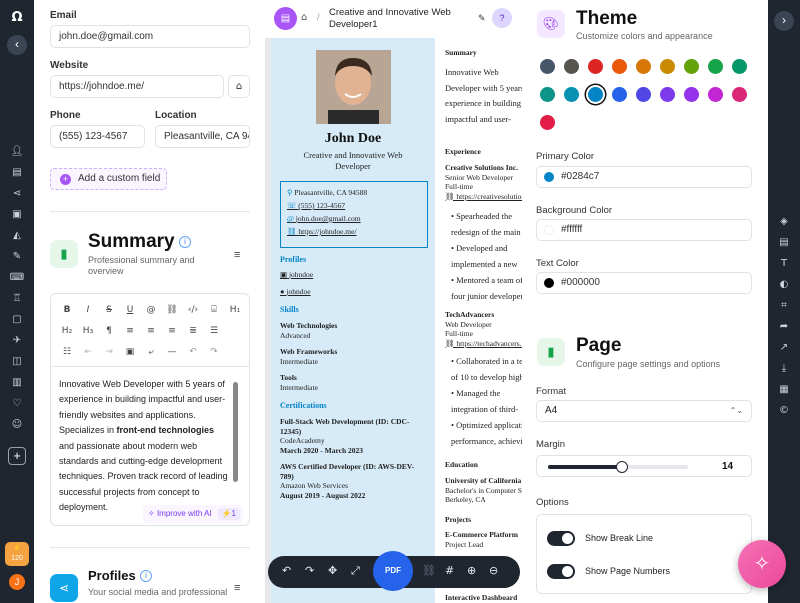  What do you see at coordinates (17, 319) in the screenshot?
I see `certificate-icon: ▢` at bounding box center [17, 319].